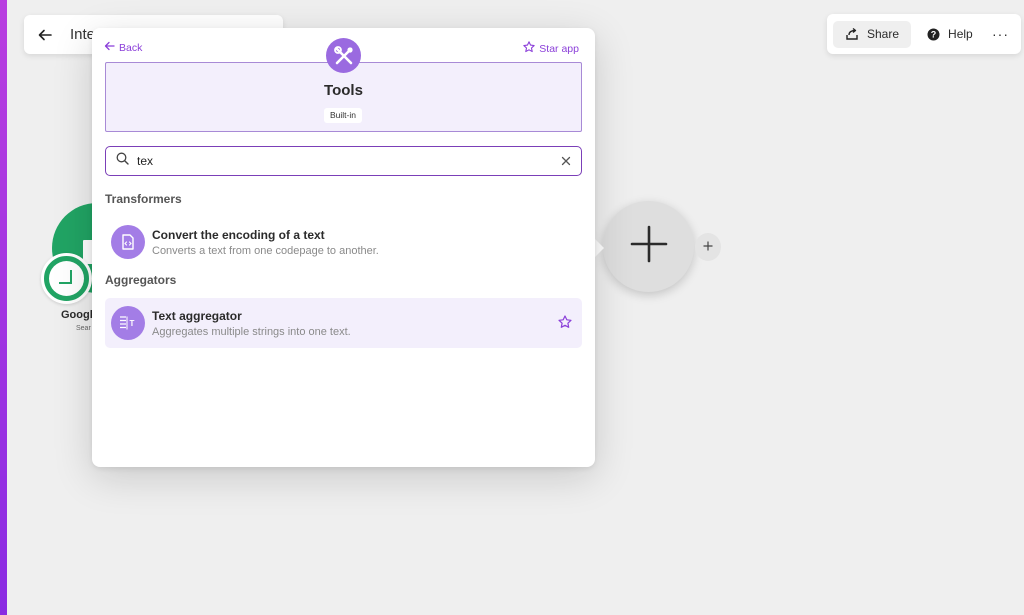 The height and width of the screenshot is (615, 1024). Describe the element at coordinates (141, 280) in the screenshot. I see `section-title-aggregators: Aggregators` at that location.